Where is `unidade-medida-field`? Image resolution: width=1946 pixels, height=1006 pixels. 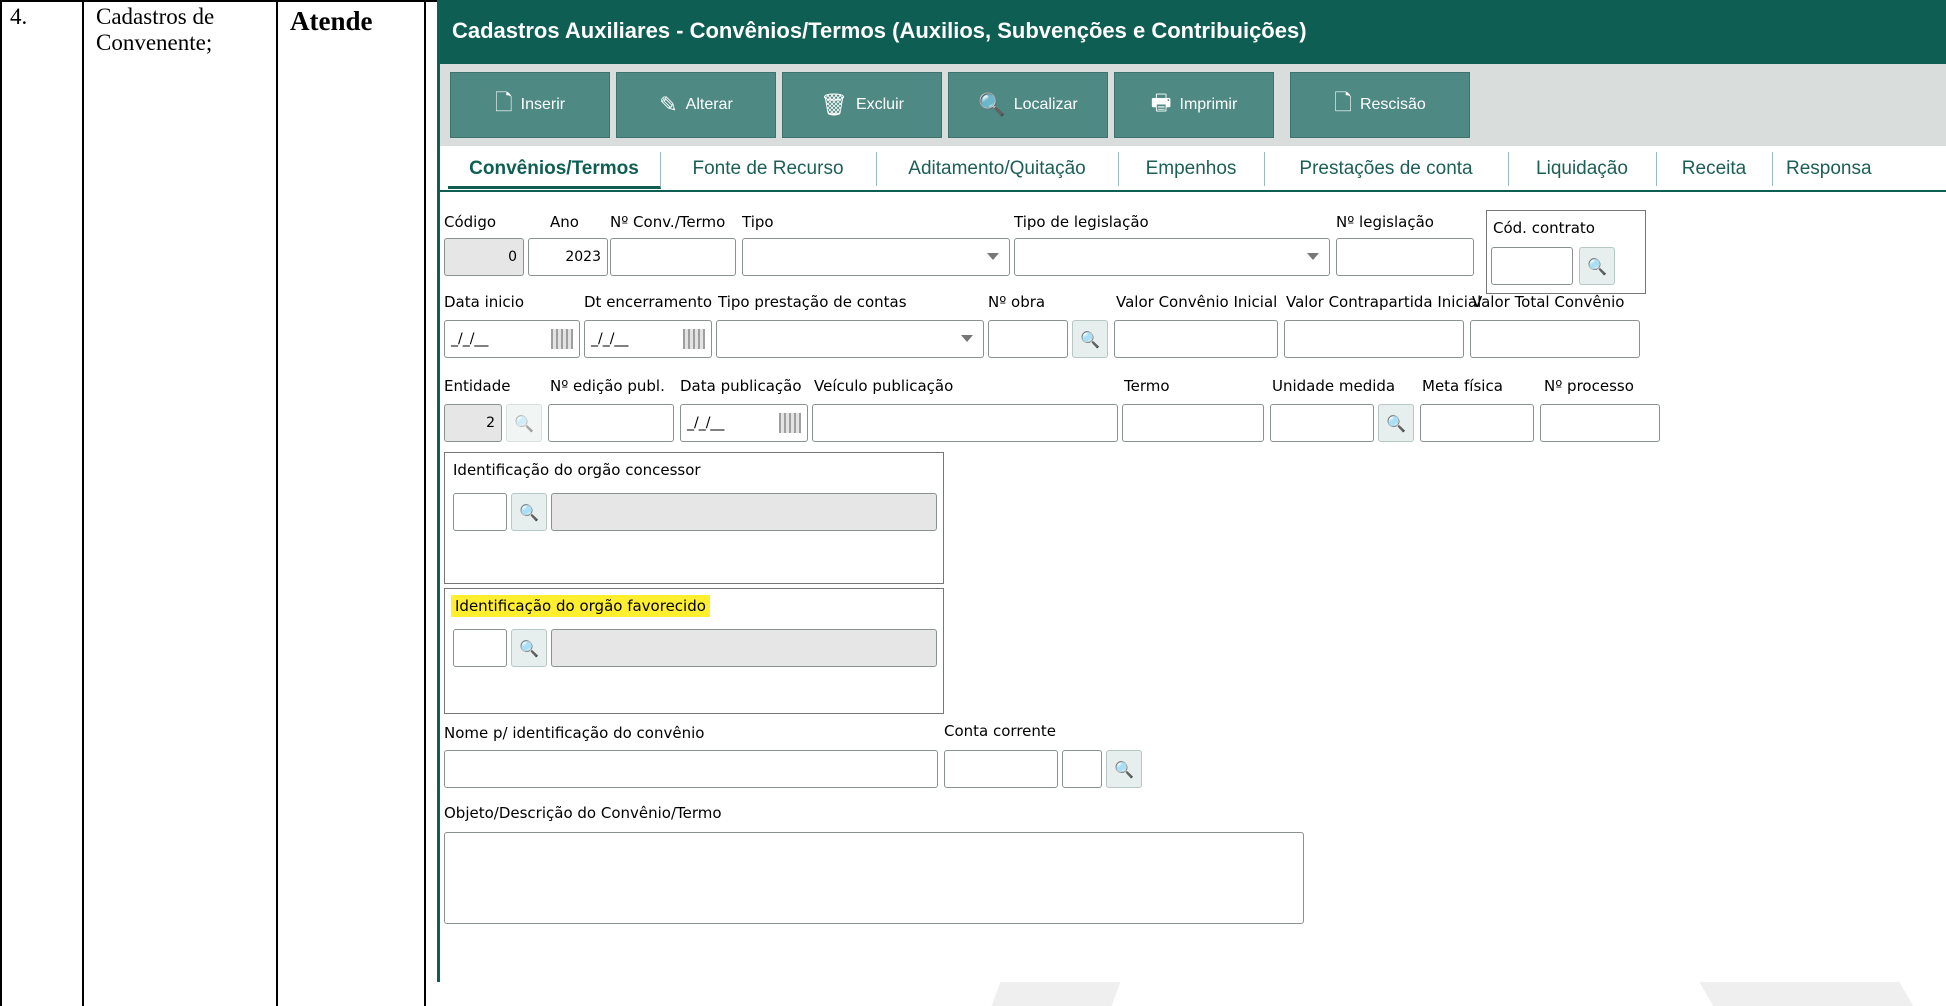
unidade-medida-field is located at coordinates (1322, 423).